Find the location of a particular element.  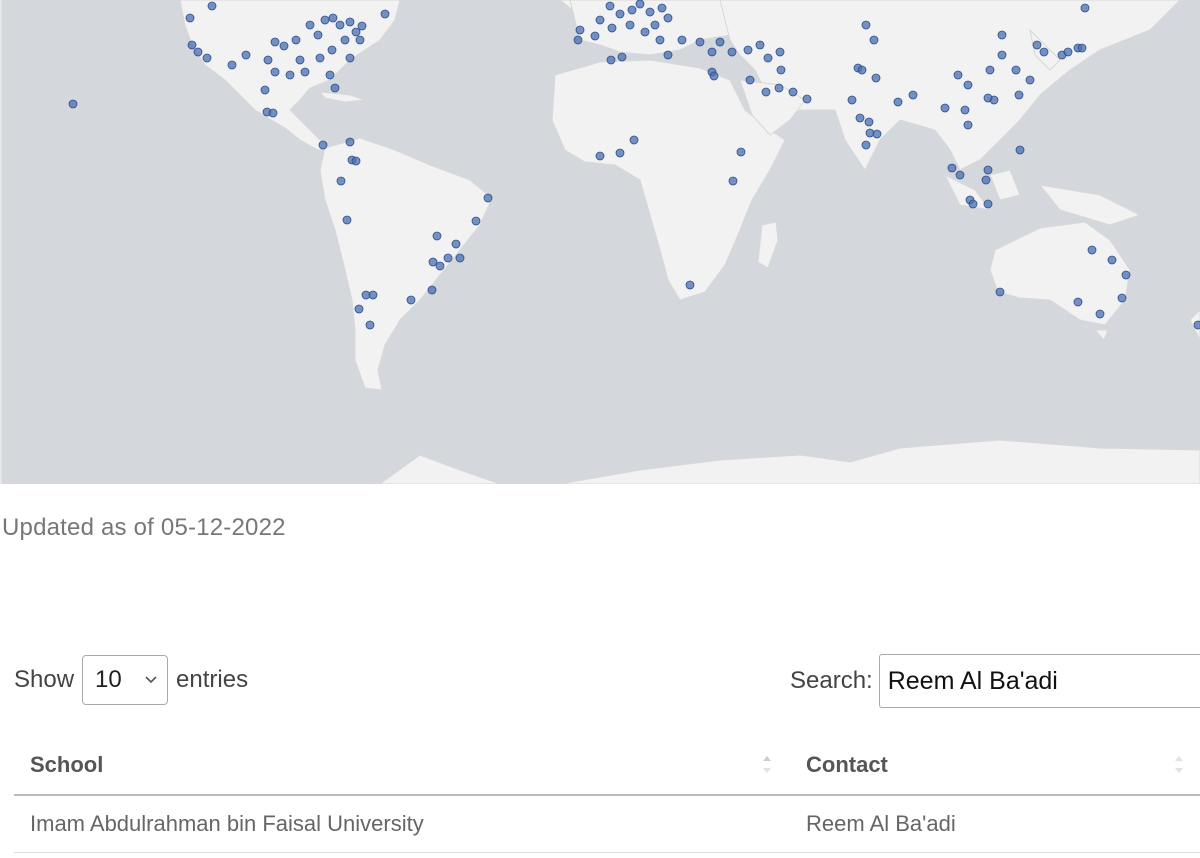

search-input: Reem Al Ba'adi is located at coordinates (1039, 681).